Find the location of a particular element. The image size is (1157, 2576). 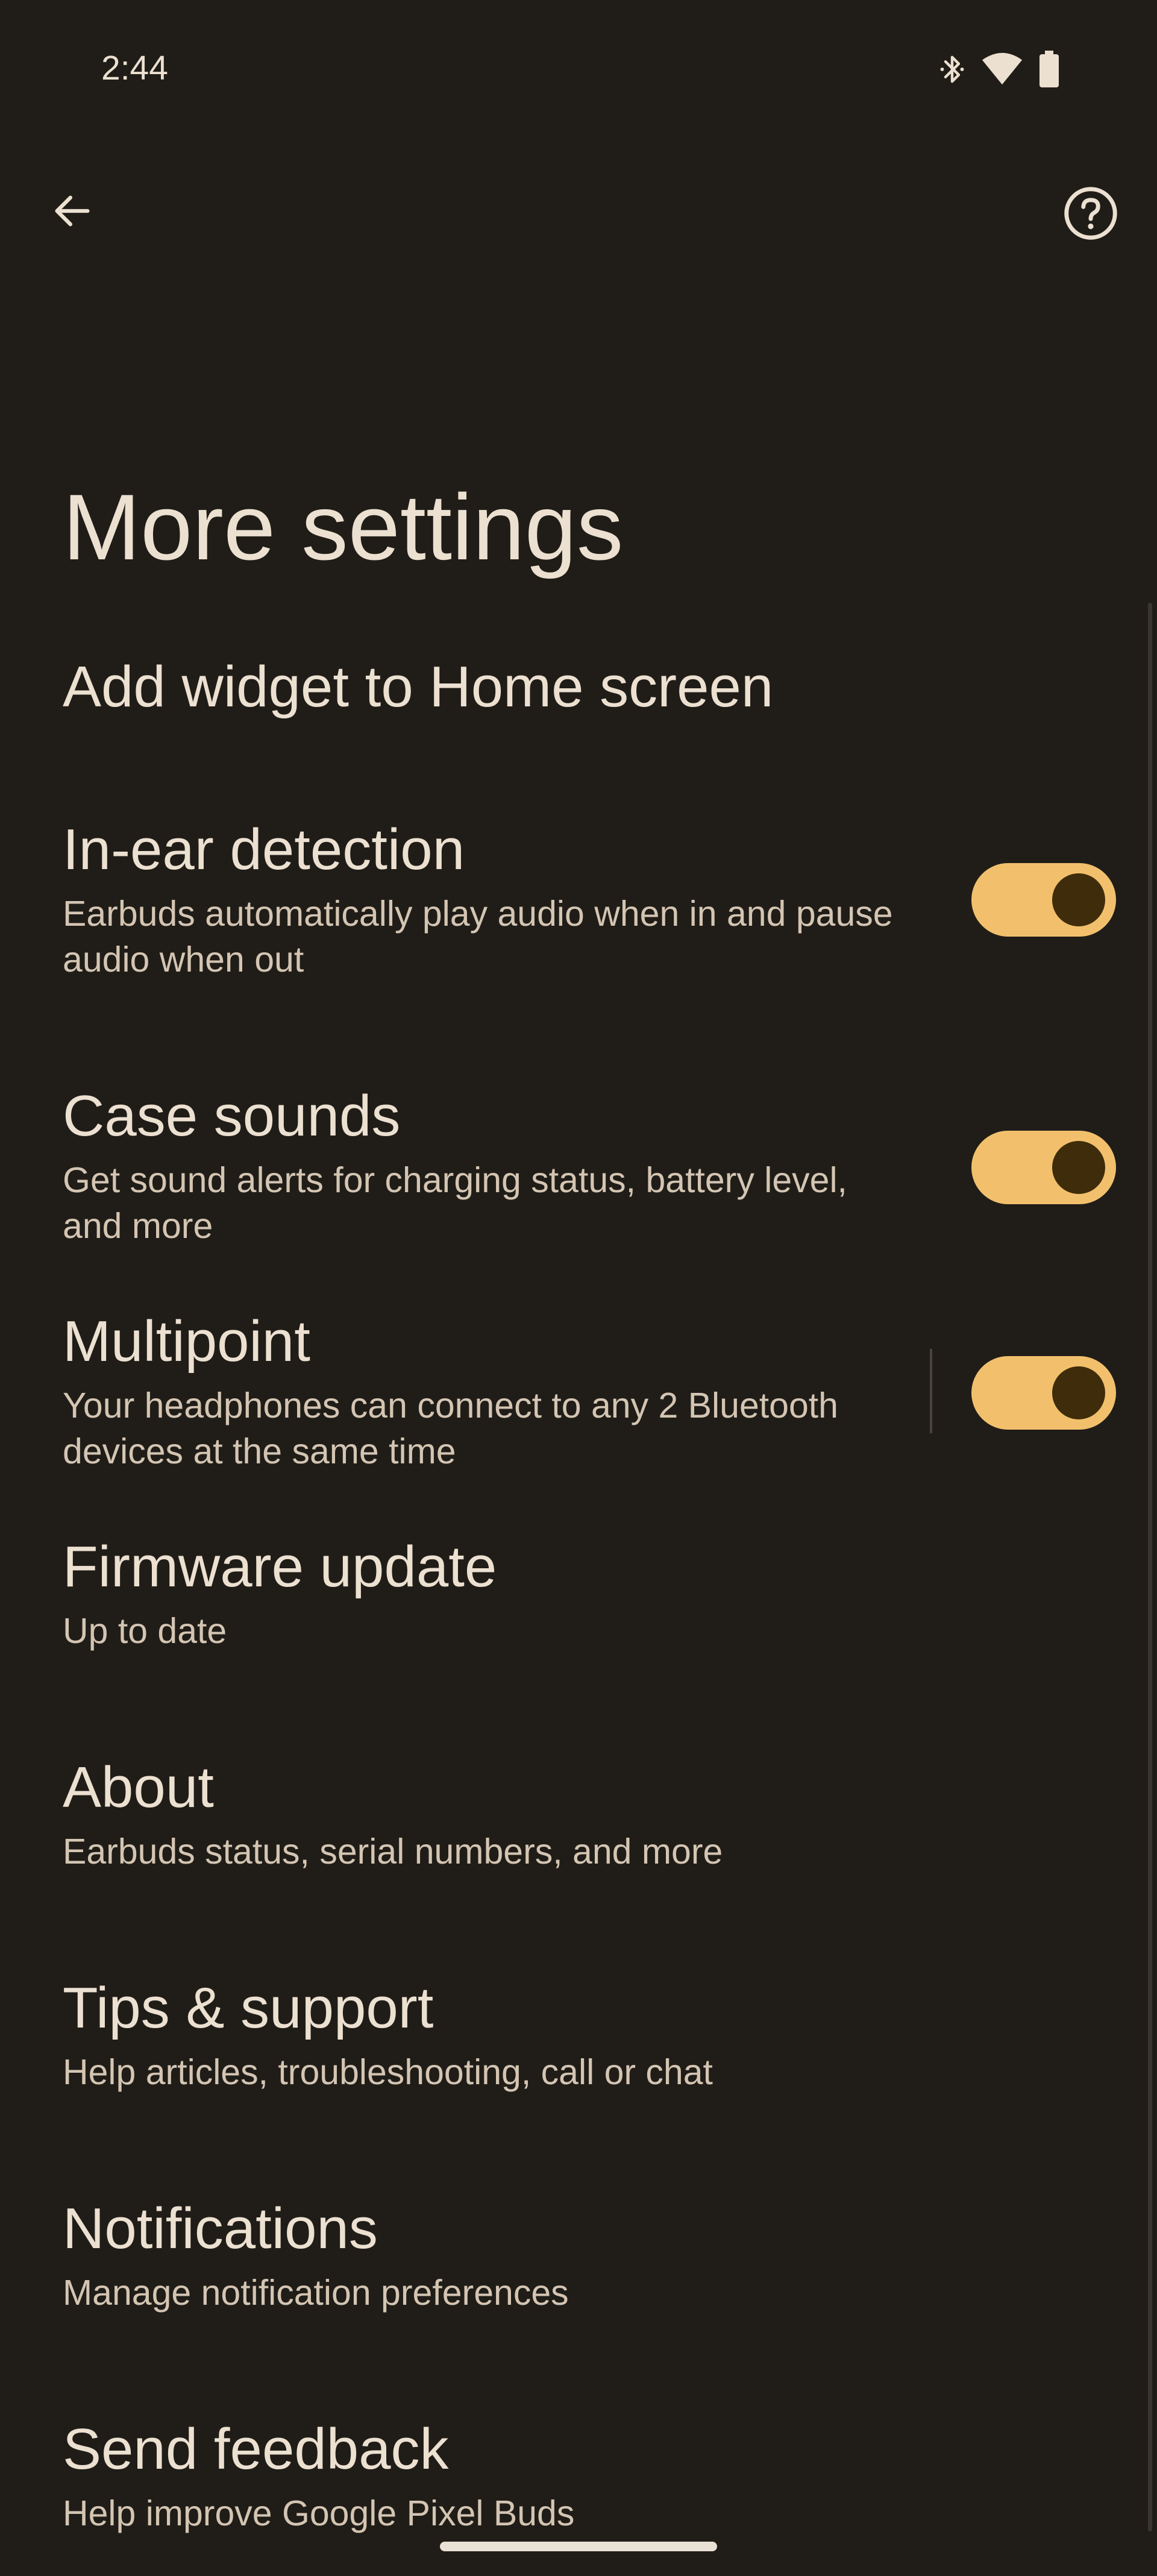

back-button is located at coordinates (72, 212).